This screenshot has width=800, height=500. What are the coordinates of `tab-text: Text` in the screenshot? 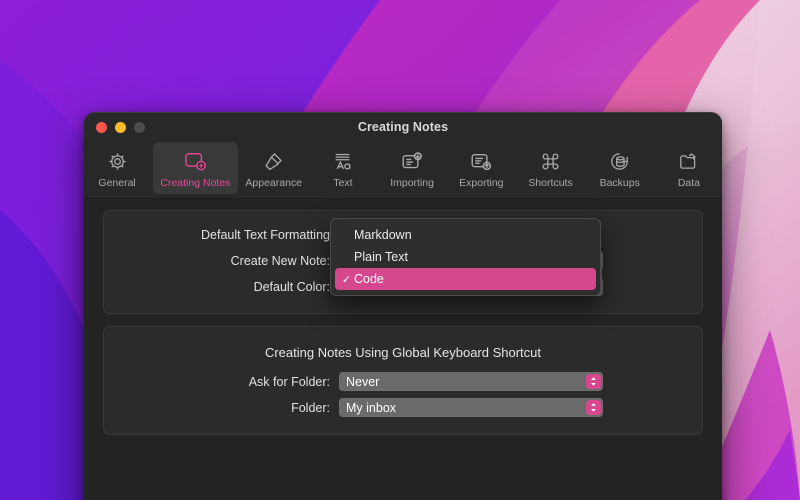 It's located at (343, 168).